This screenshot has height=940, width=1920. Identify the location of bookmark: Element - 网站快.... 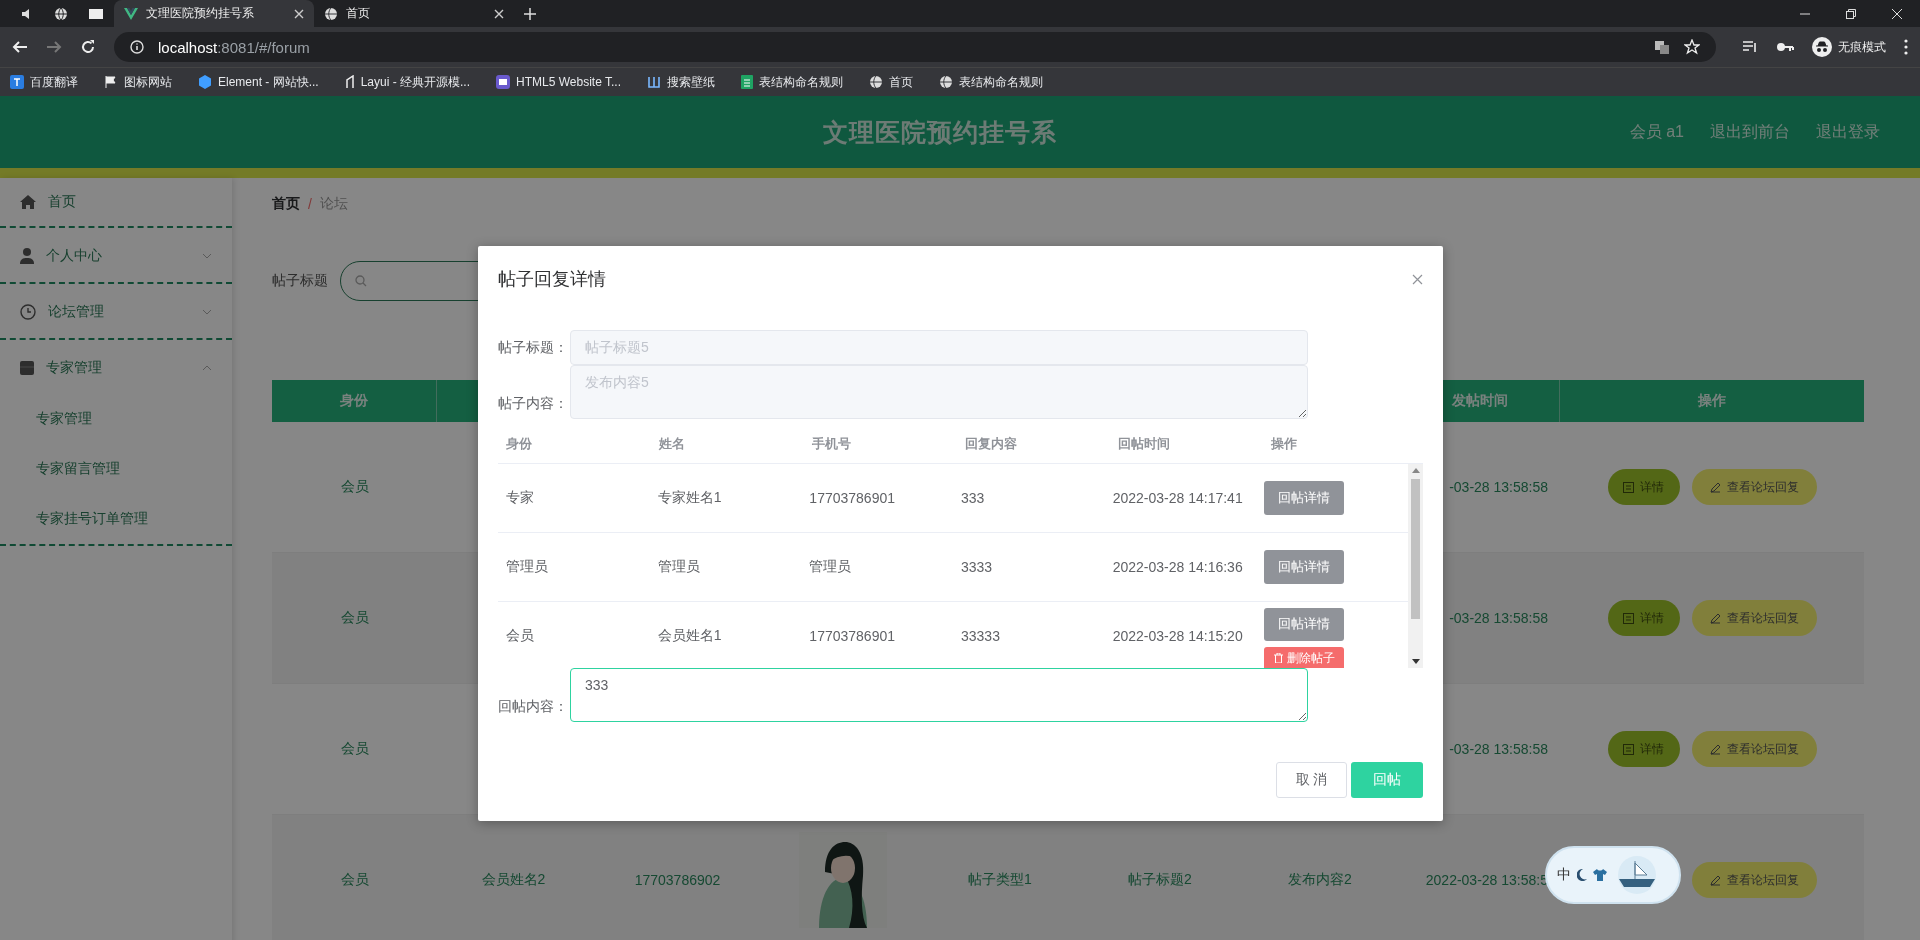
(258, 82).